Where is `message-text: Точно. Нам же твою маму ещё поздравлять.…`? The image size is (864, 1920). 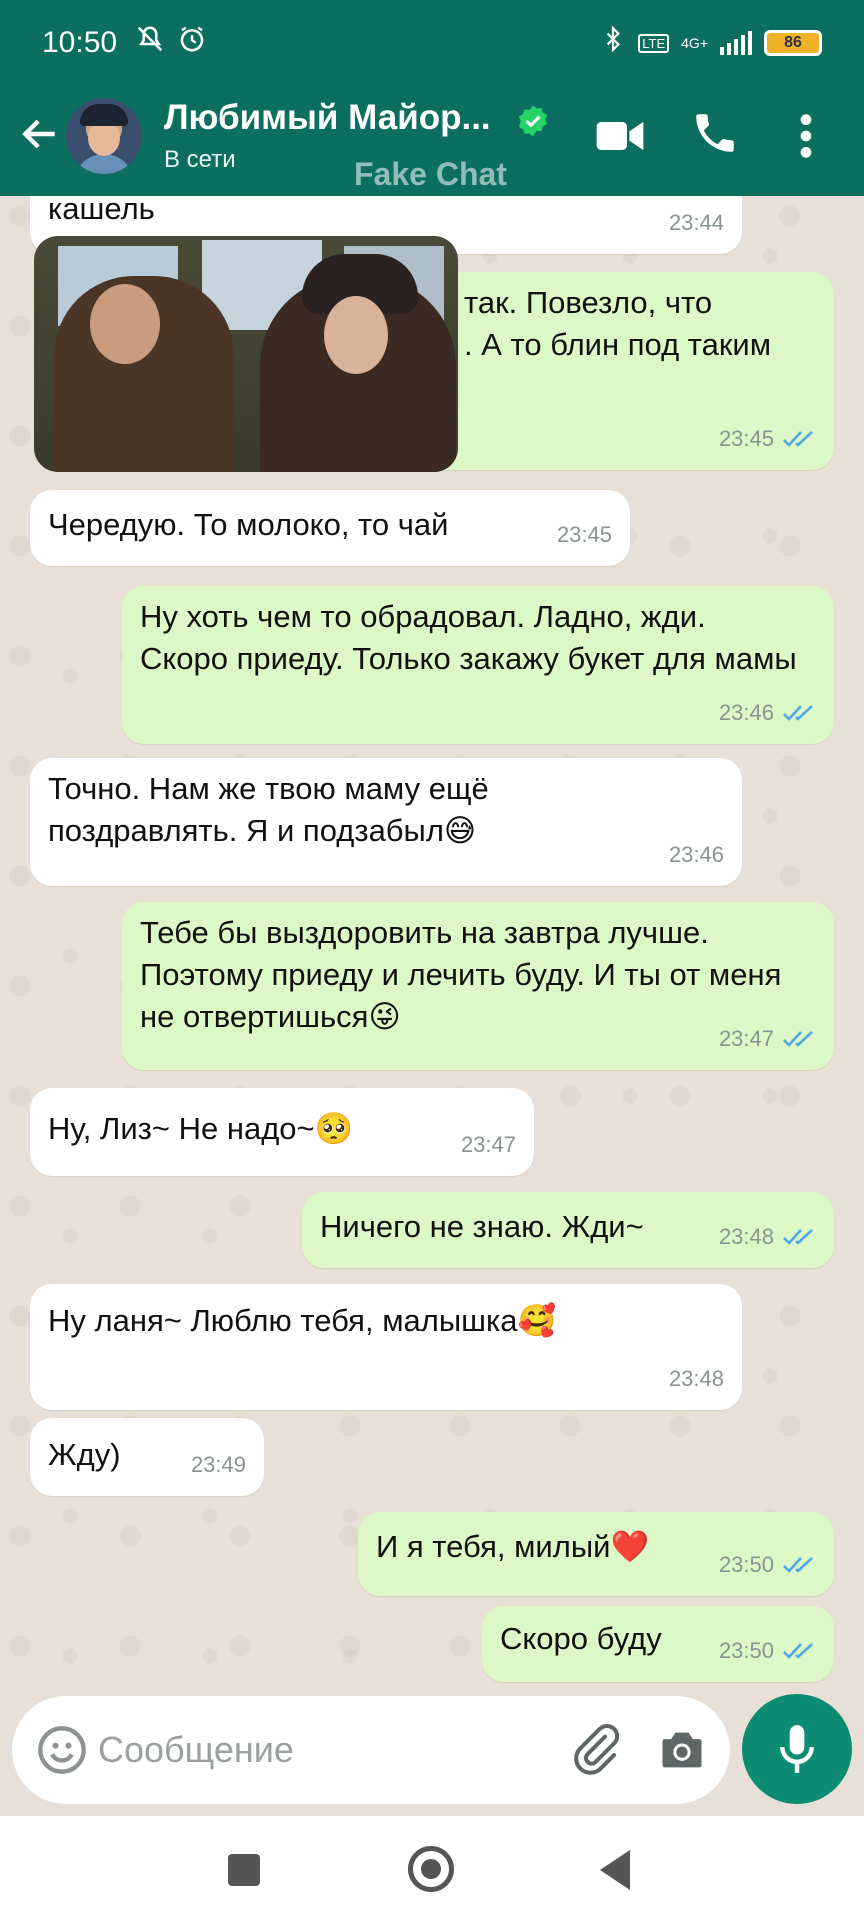 message-text: Точно. Нам же твою маму ещё поздравлять.… is located at coordinates (273, 809).